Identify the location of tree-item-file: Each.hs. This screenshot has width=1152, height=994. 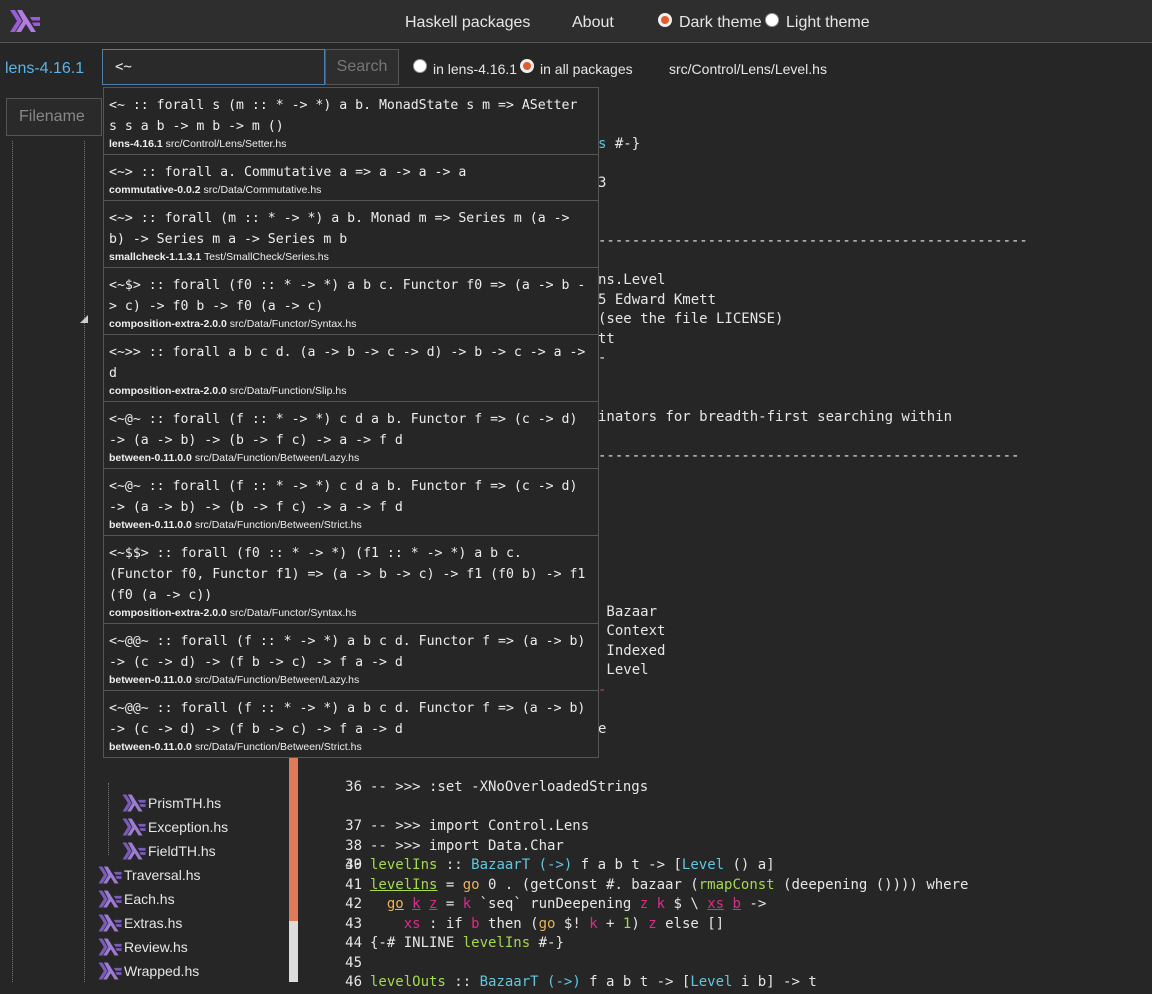
(136, 899).